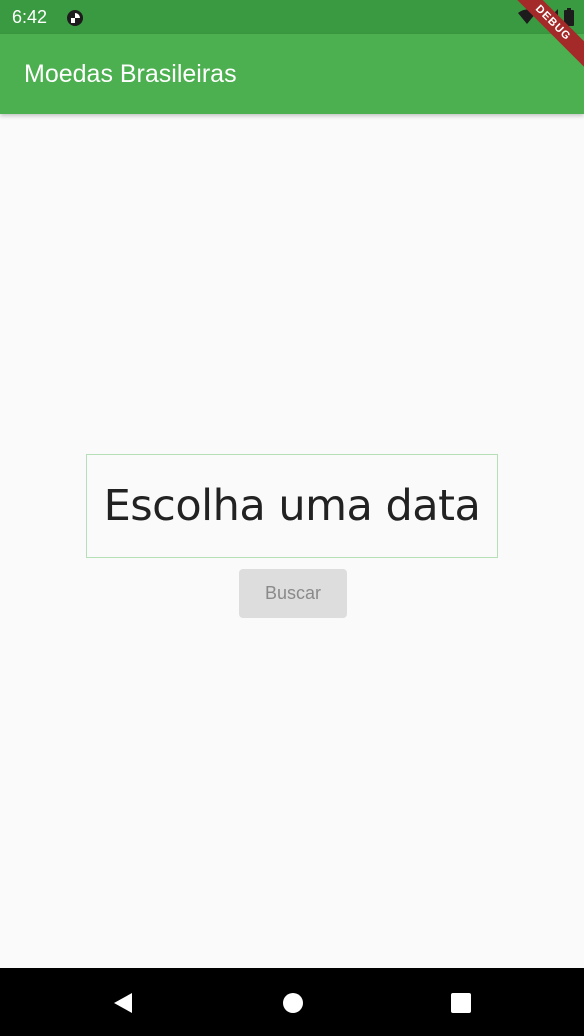 The width and height of the screenshot is (584, 1036). What do you see at coordinates (461, 1003) in the screenshot?
I see `recents-square-icon` at bounding box center [461, 1003].